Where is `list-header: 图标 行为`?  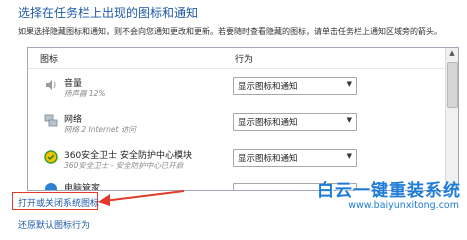
list-header: 图标 行为 is located at coordinates (238, 58).